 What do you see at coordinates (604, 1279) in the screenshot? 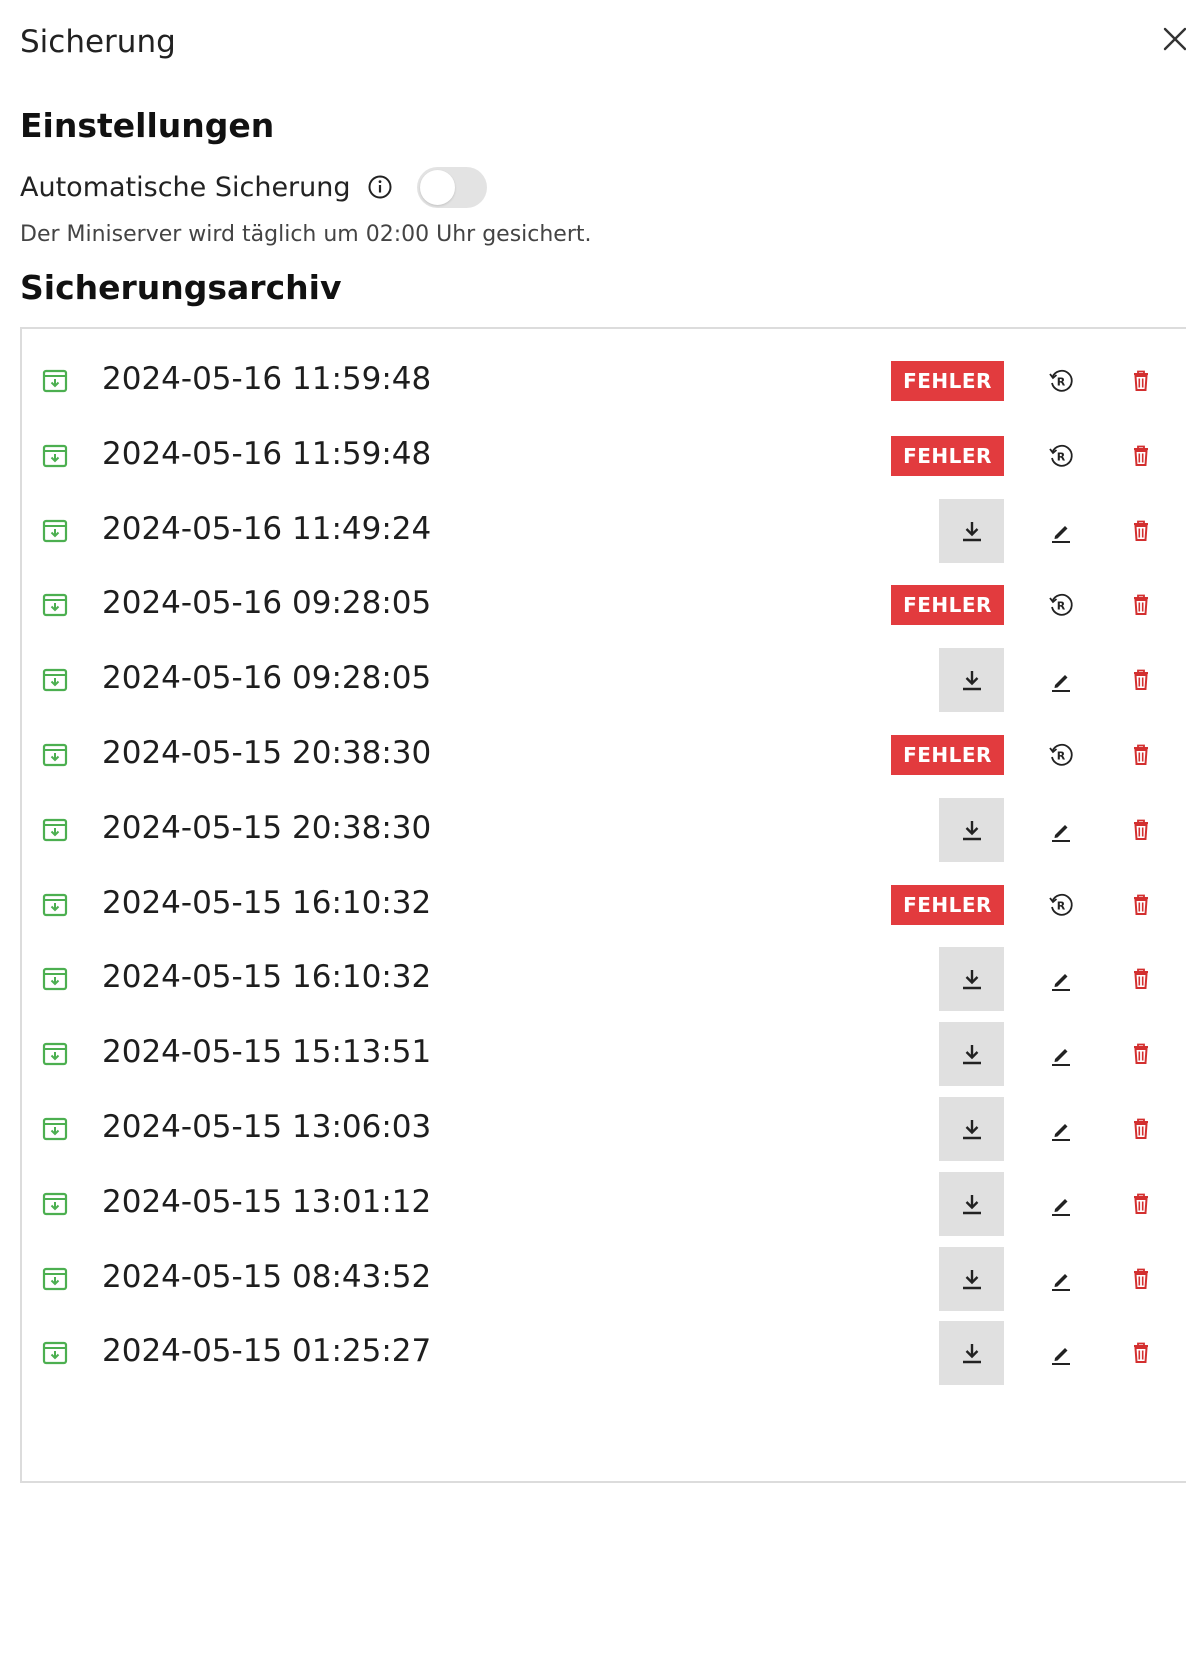
I see `backup-row: 2024-05-15 08:43:52` at bounding box center [604, 1279].